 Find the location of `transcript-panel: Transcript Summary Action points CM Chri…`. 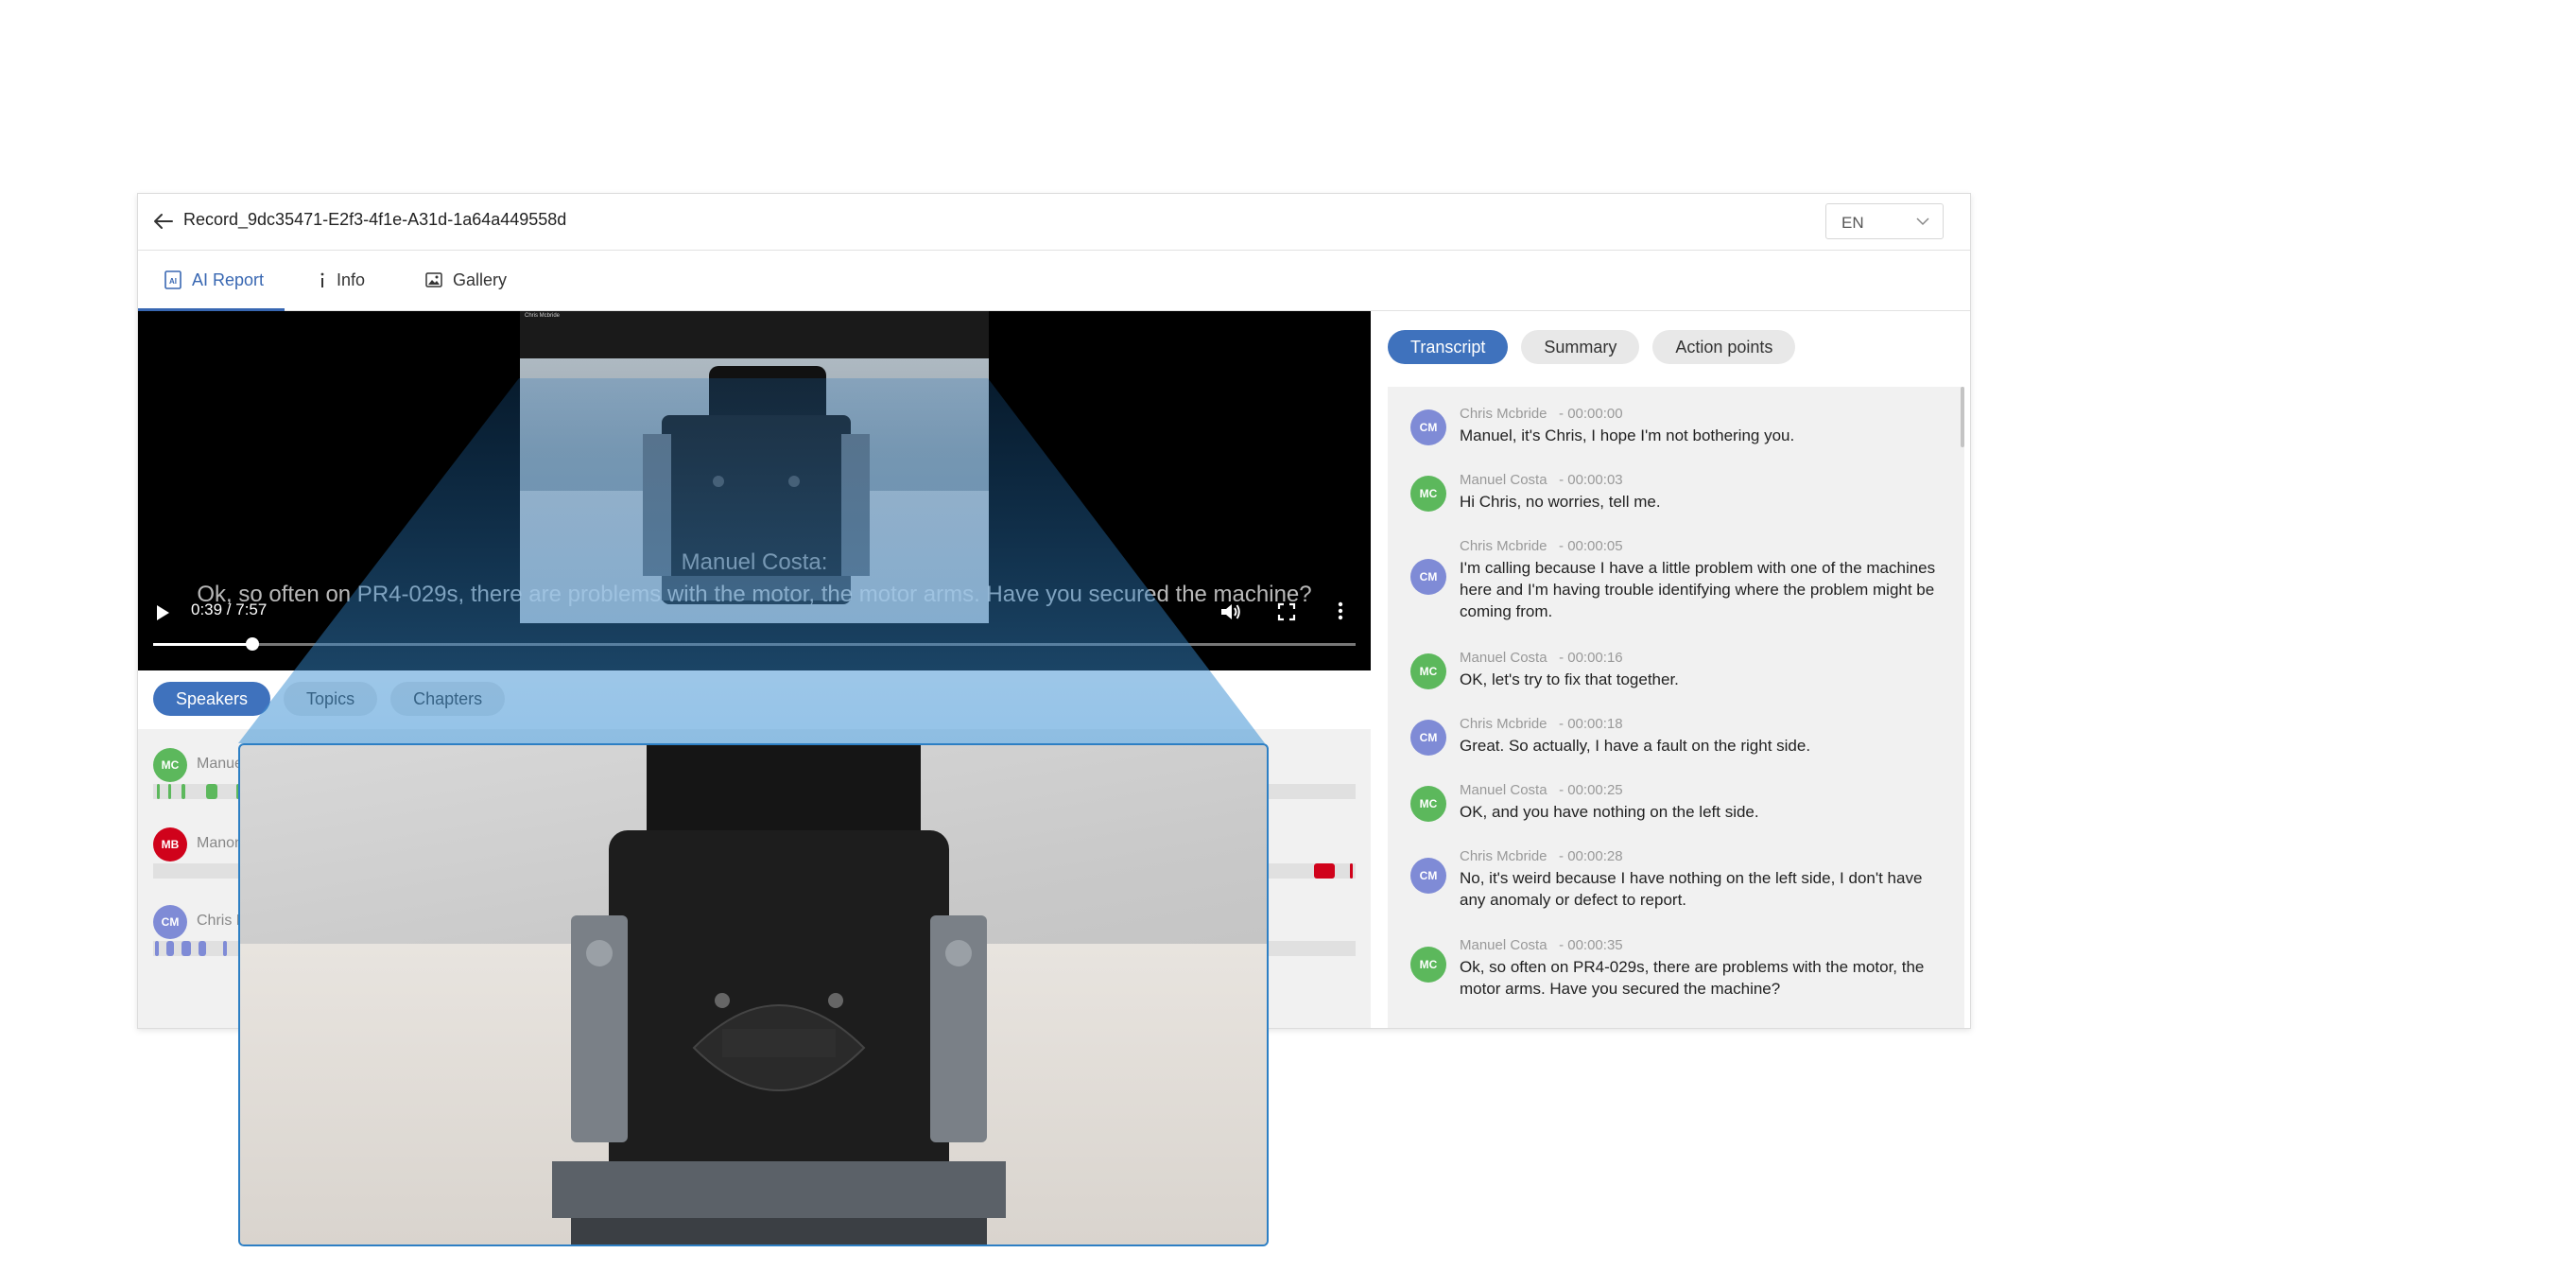

transcript-panel: Transcript Summary Action points CM Chri… is located at coordinates (1670, 669).